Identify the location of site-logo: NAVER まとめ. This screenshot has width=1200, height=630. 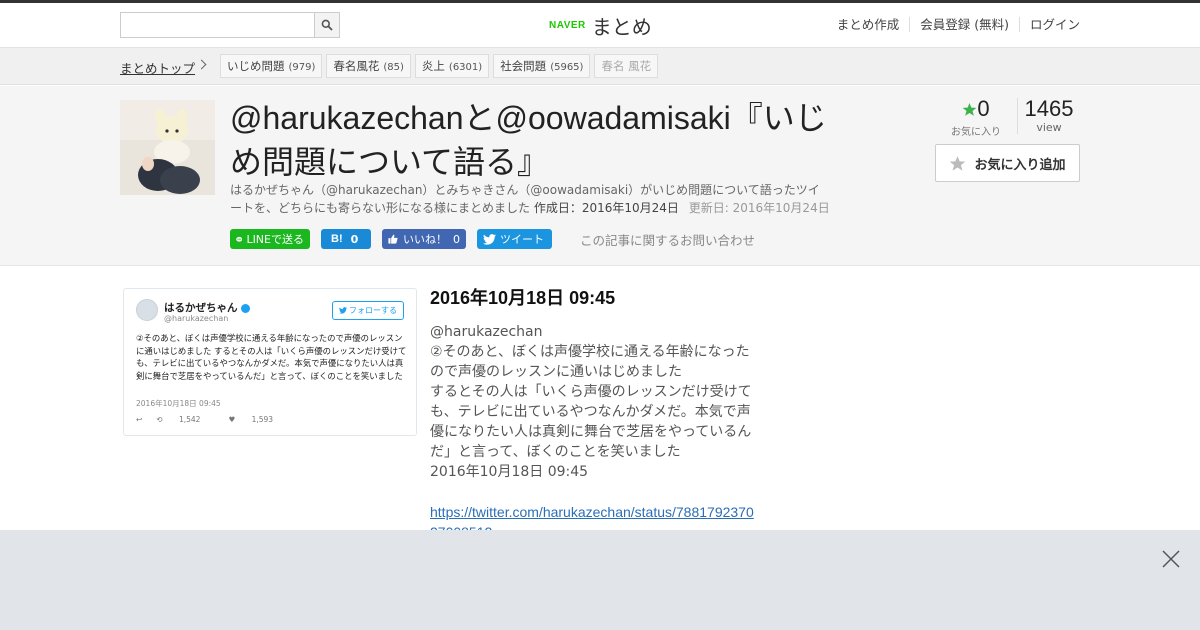
(600, 25).